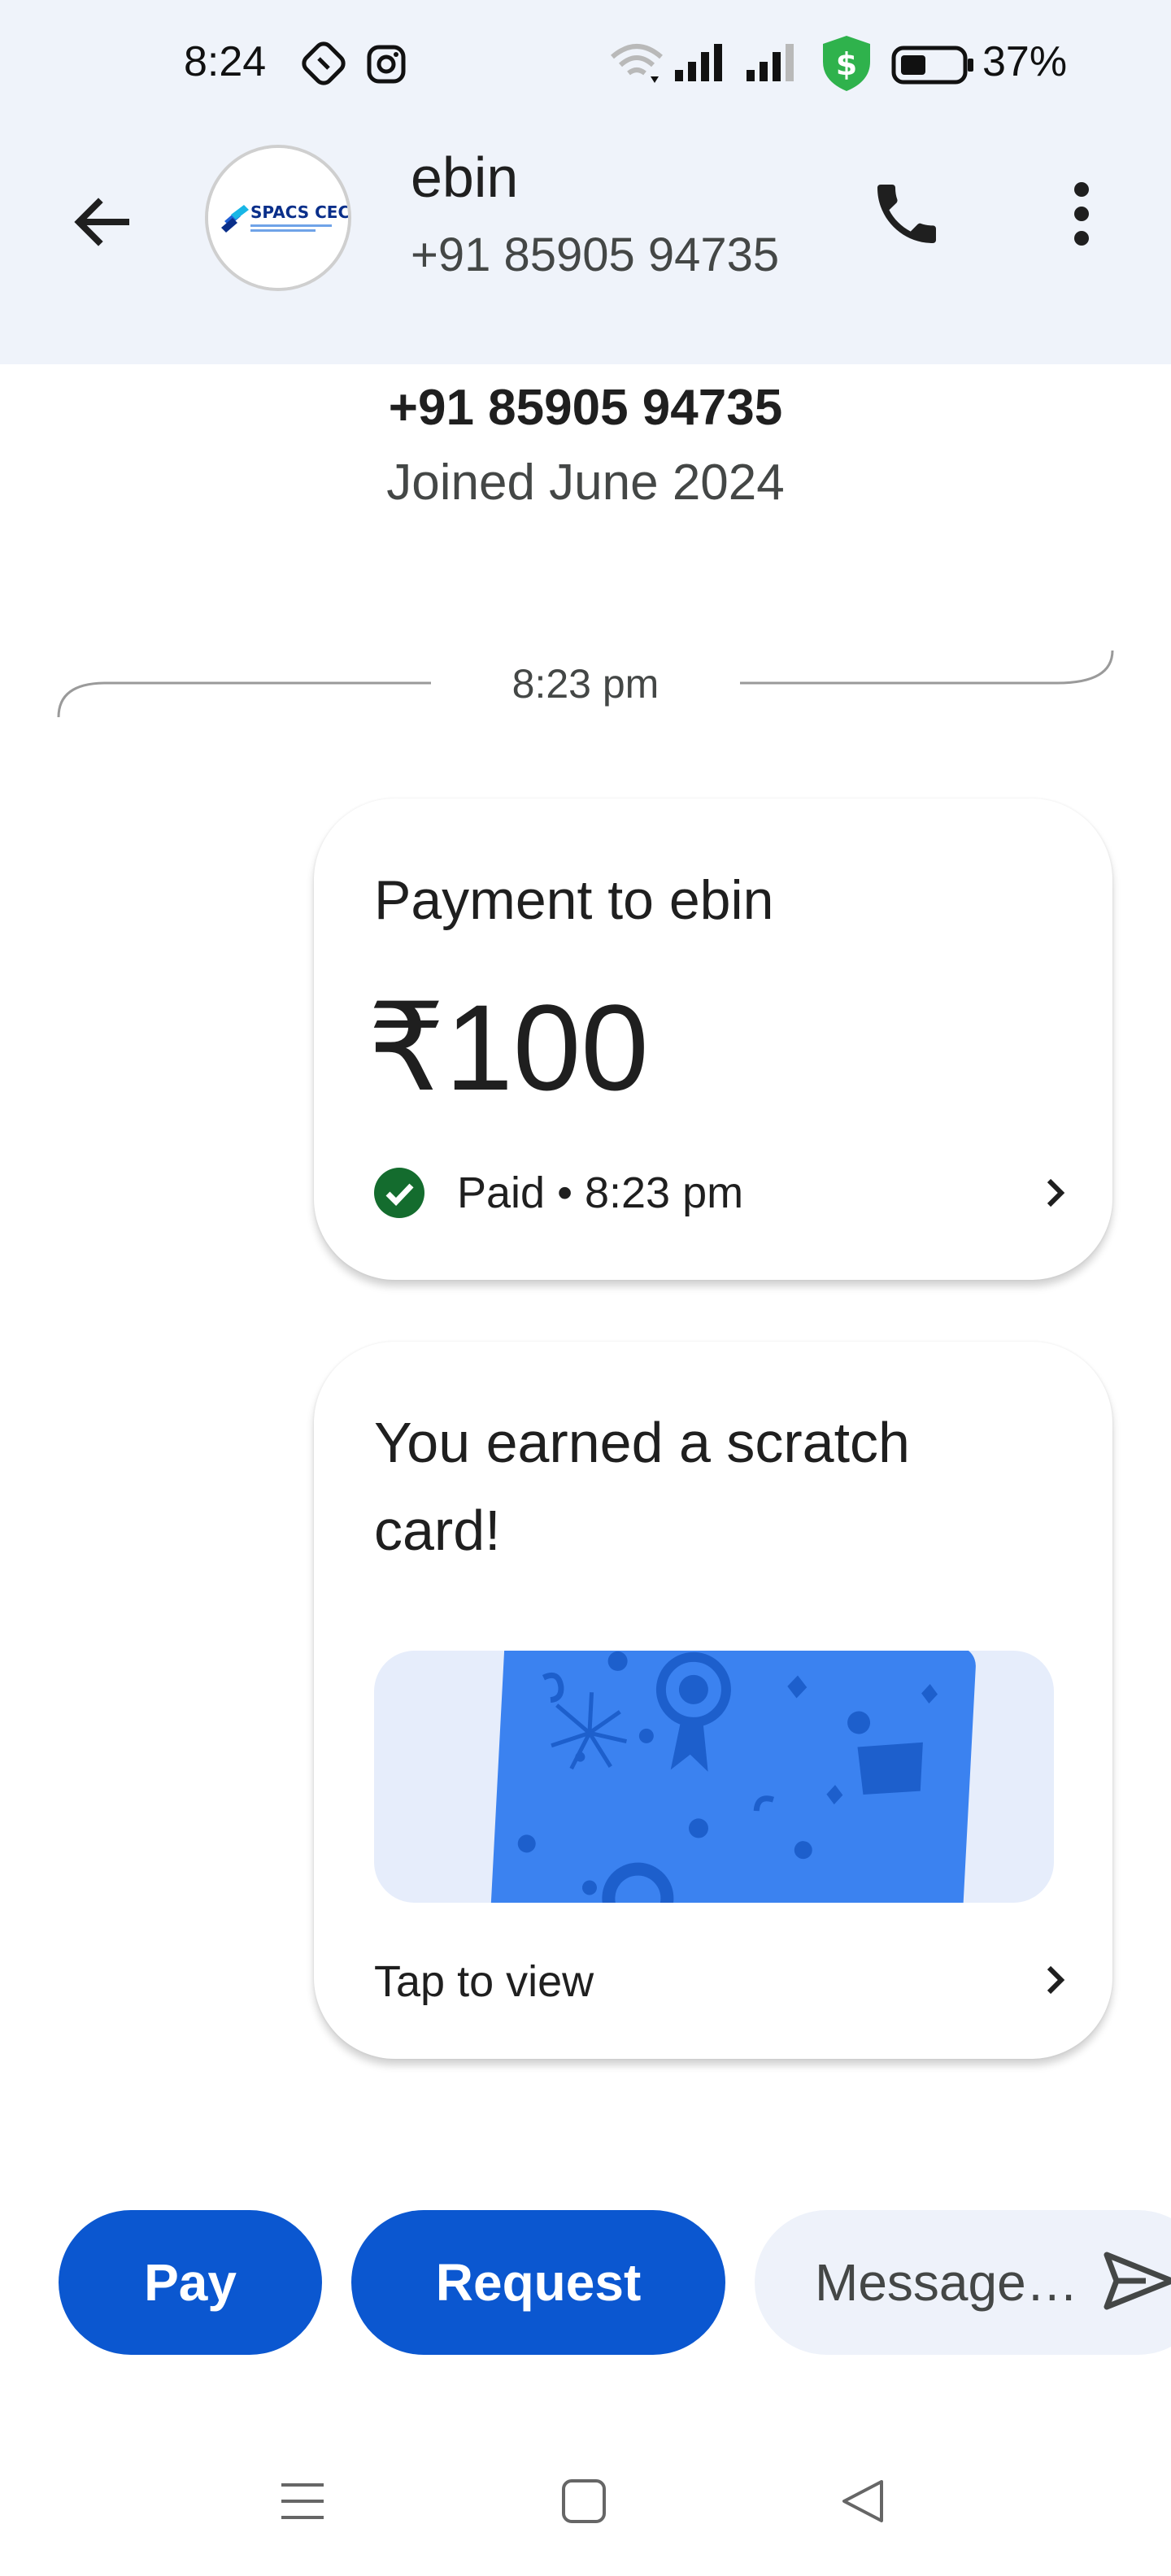 The height and width of the screenshot is (2576, 1171). I want to click on phone-icon, so click(907, 216).